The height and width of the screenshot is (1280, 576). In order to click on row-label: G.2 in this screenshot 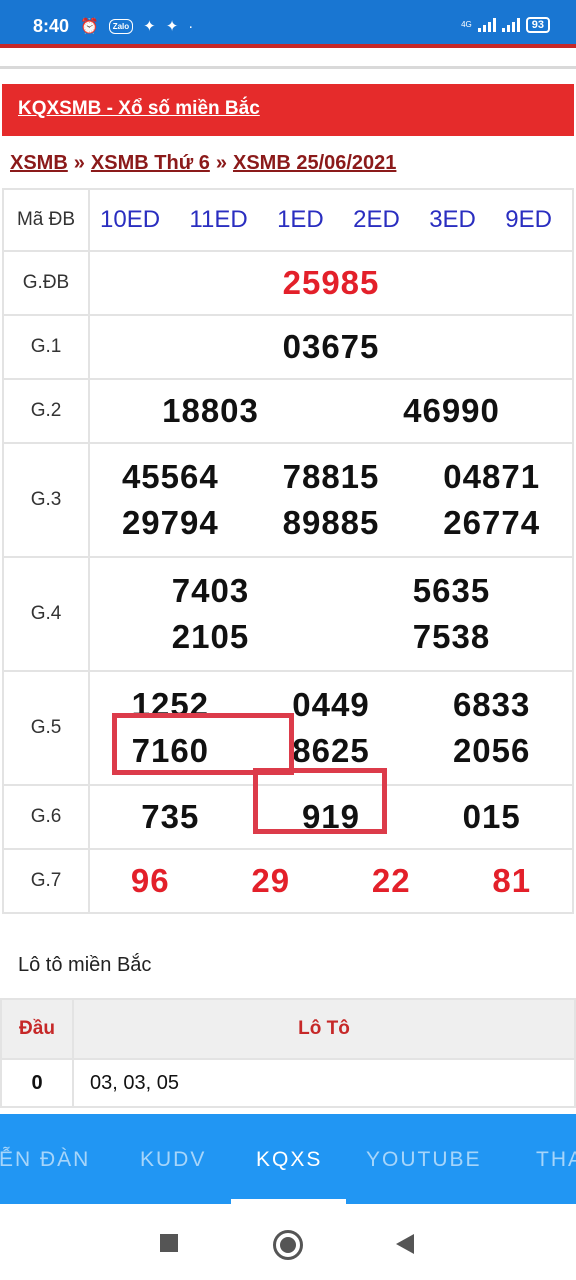, I will do `click(46, 411)`.